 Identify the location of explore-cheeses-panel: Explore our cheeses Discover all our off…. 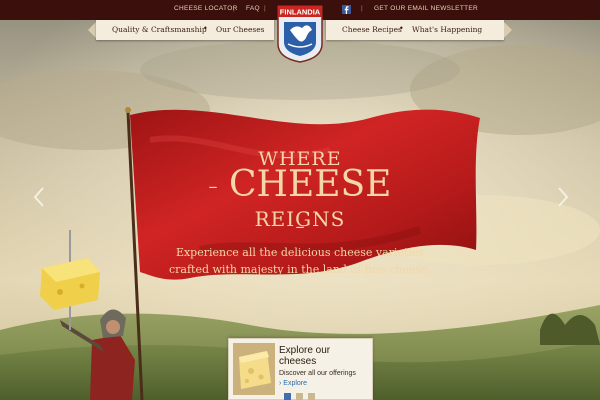
(300, 369).